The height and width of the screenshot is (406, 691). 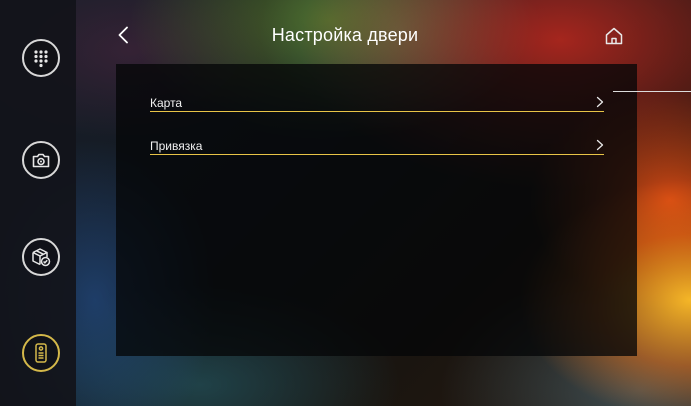 I want to click on home-button, so click(x=614, y=36).